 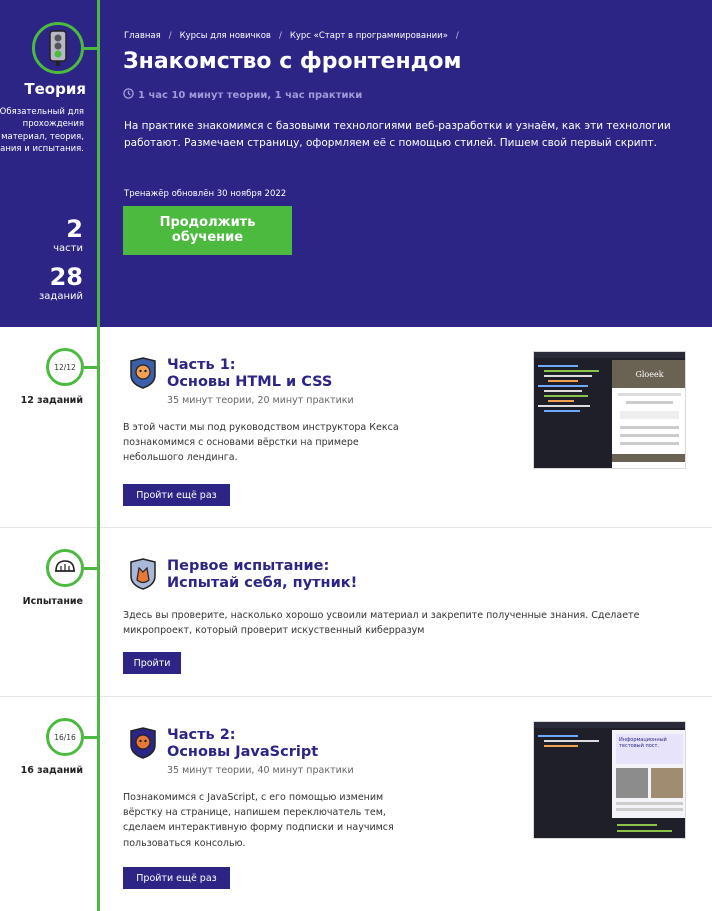 I want to click on updated-date: Тренажёр обновлён 30 ноября 2022, so click(x=205, y=194).